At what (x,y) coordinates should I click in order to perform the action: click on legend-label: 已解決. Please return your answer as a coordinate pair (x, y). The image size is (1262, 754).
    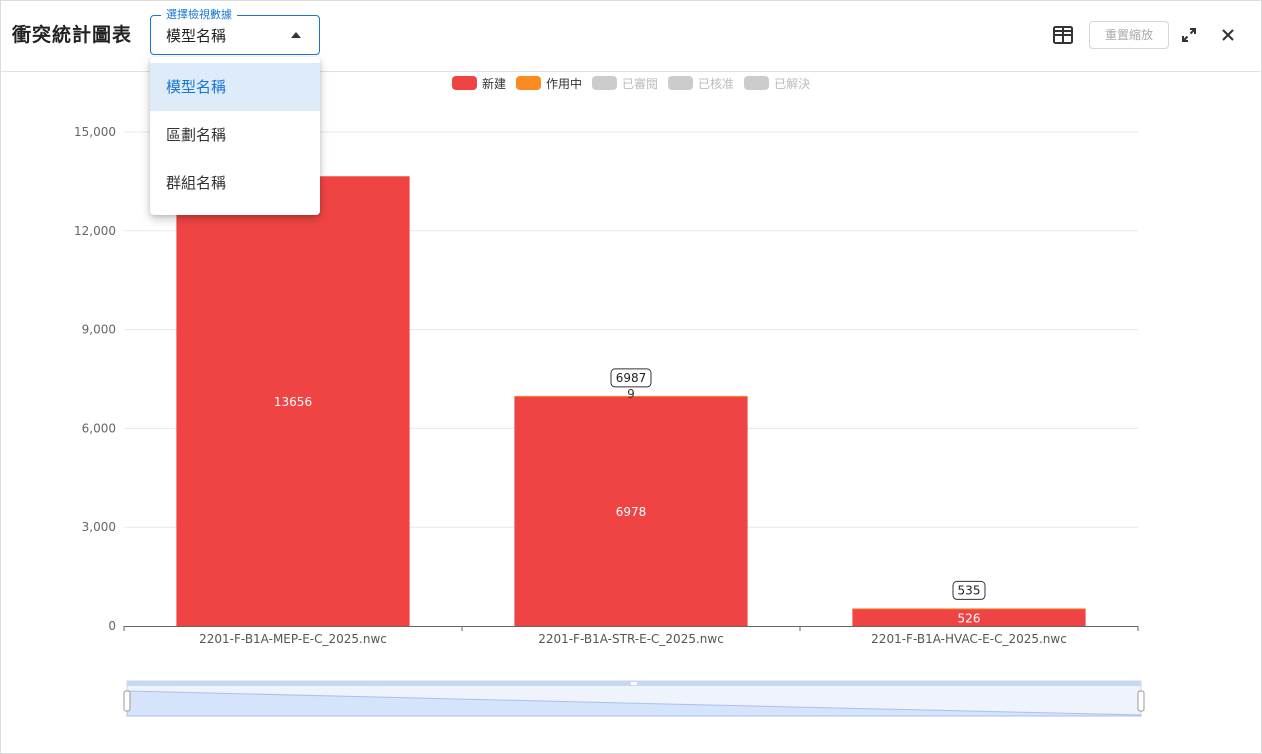
    Looking at the image, I should click on (792, 83).